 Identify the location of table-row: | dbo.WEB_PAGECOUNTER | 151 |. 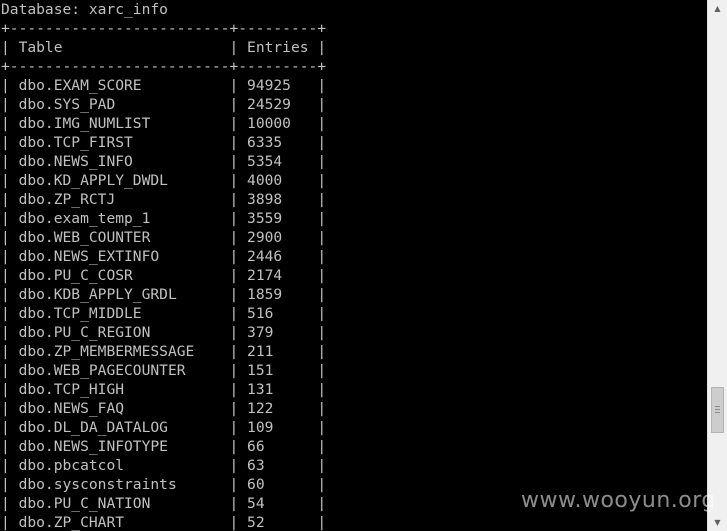
(164, 370).